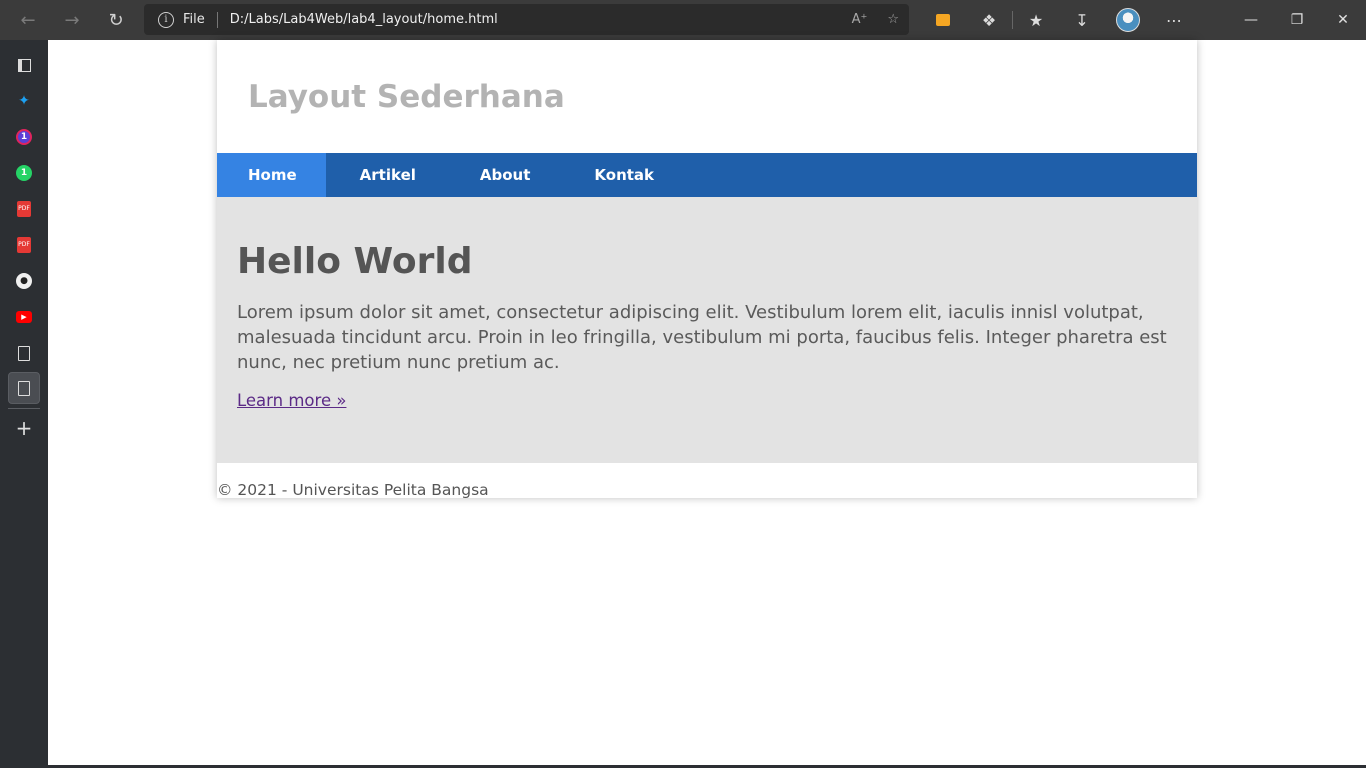  What do you see at coordinates (291, 400) in the screenshot?
I see `learn-more-link: Learn more »` at bounding box center [291, 400].